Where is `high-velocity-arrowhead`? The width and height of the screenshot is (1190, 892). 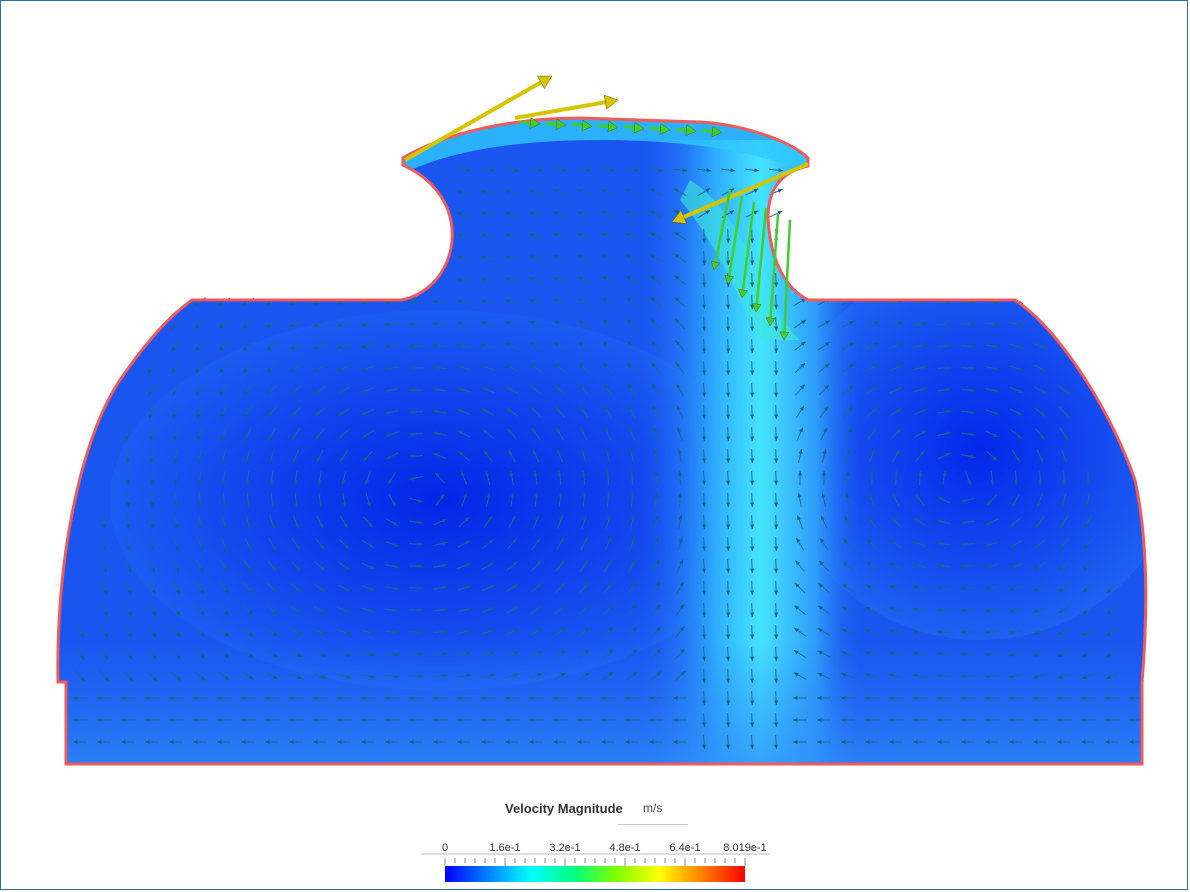 high-velocity-arrowhead is located at coordinates (611, 102).